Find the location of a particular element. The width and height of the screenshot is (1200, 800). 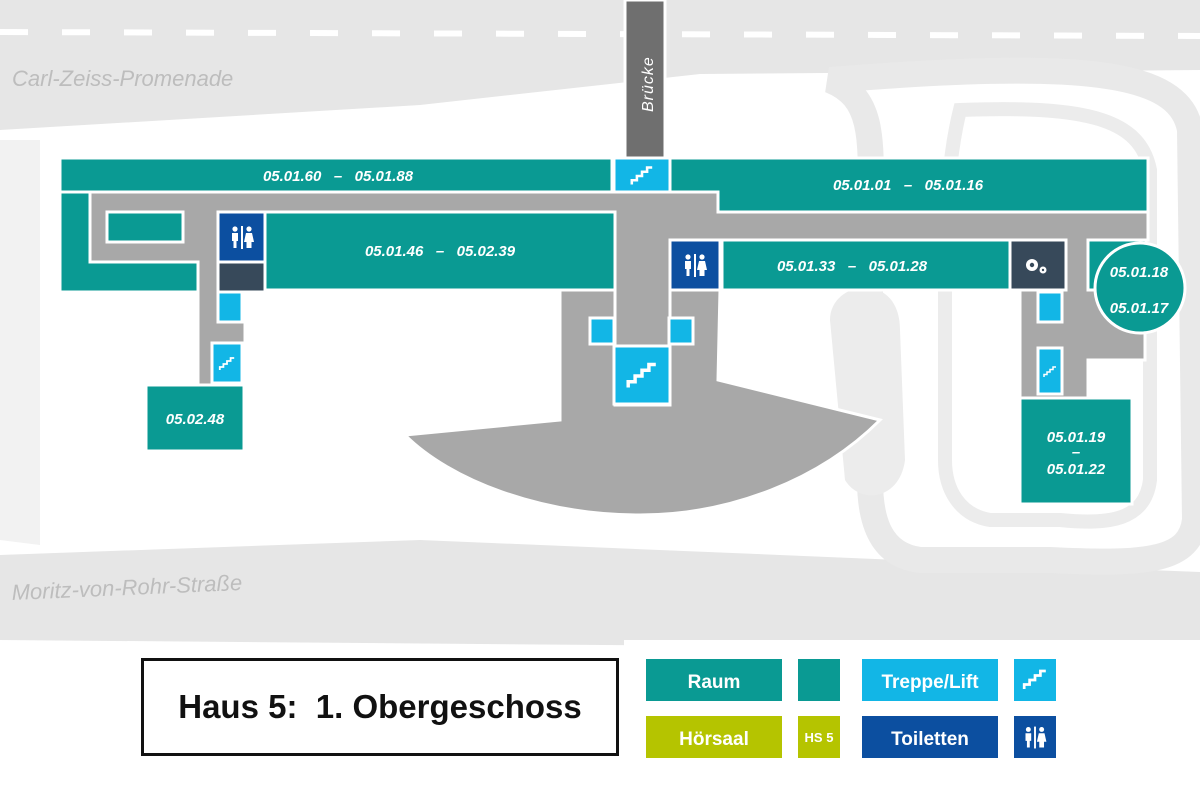

room-label-r1: 05.01.60 – 05.01.88 is located at coordinates (338, 176).